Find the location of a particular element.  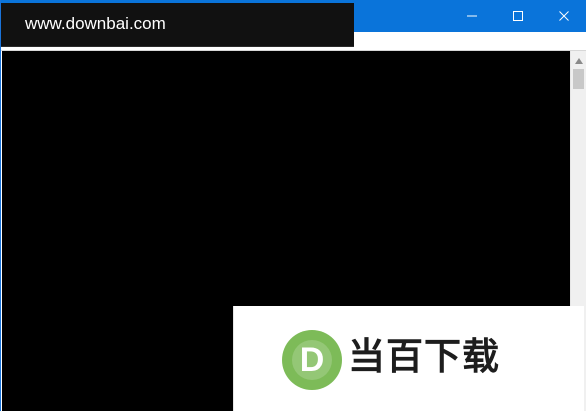

minimize-button is located at coordinates (472, 16).